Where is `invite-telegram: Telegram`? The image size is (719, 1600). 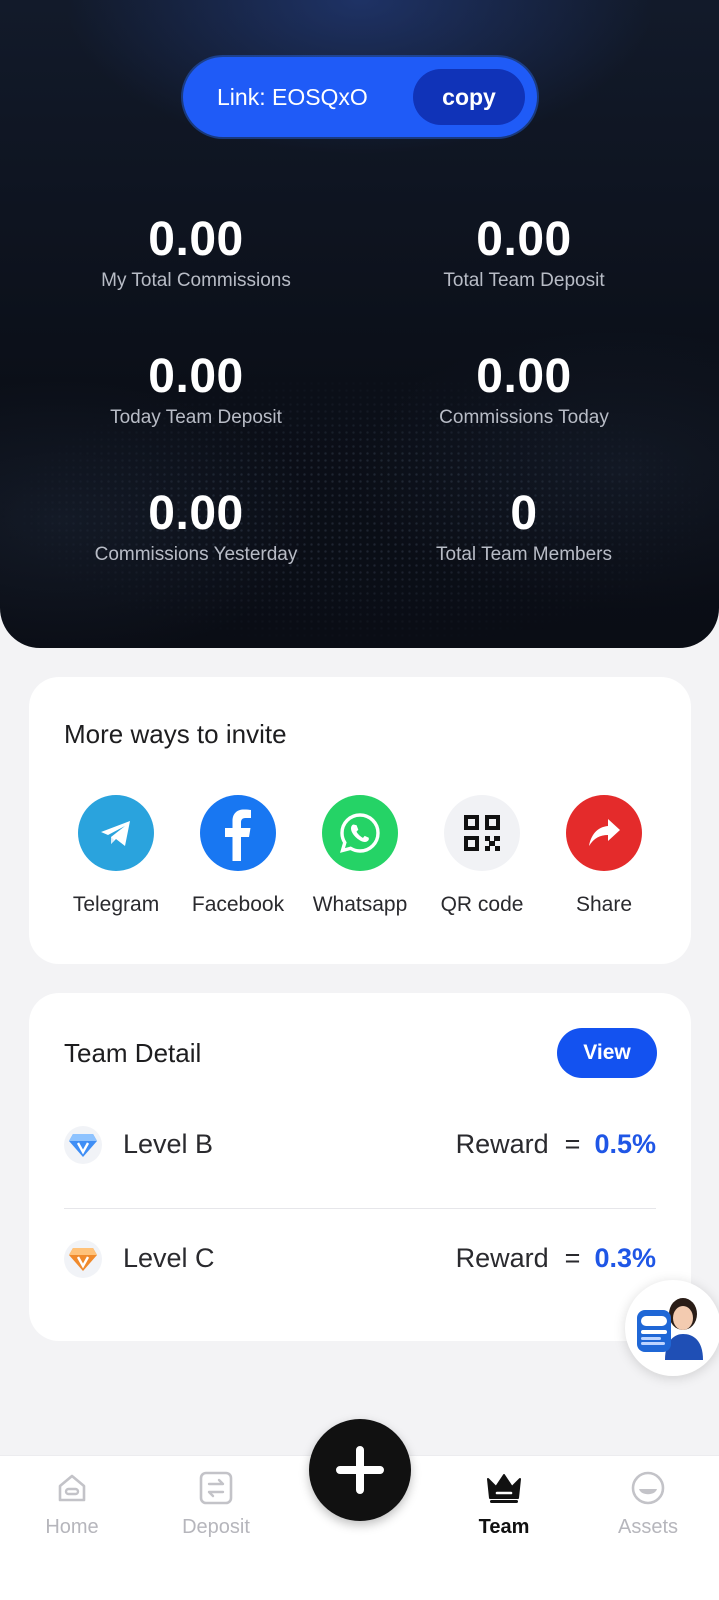
invite-telegram: Telegram is located at coordinates (116, 856).